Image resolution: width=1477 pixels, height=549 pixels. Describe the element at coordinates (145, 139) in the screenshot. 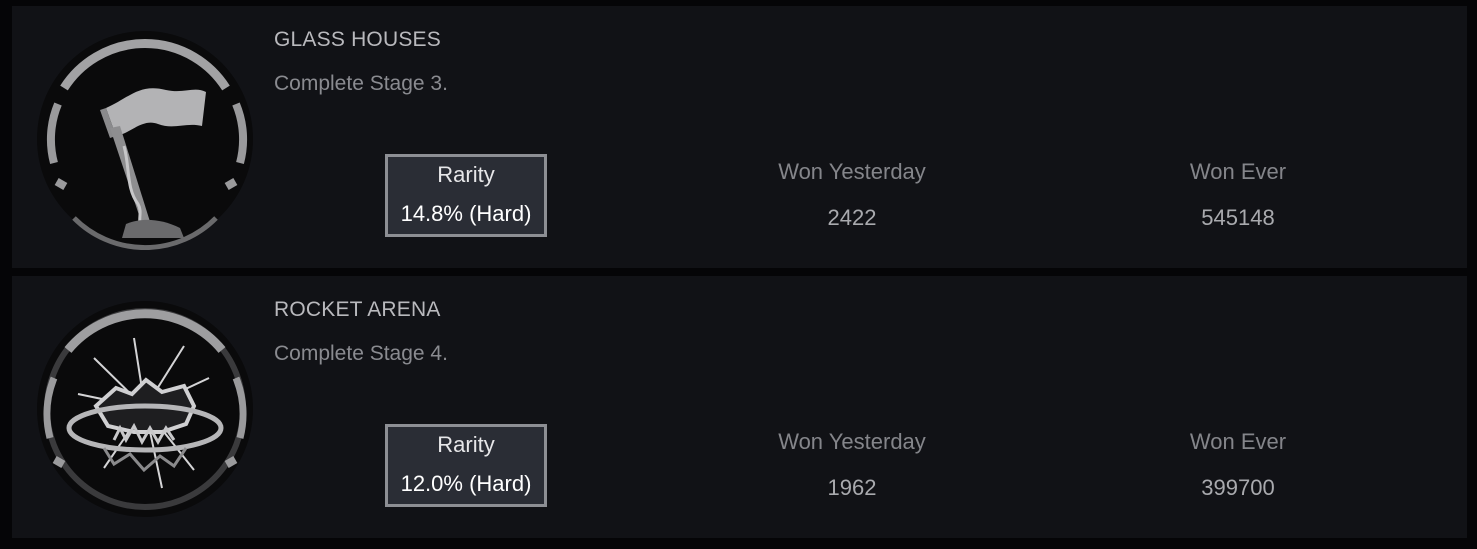

I see `flag-on-pole-icon` at that location.